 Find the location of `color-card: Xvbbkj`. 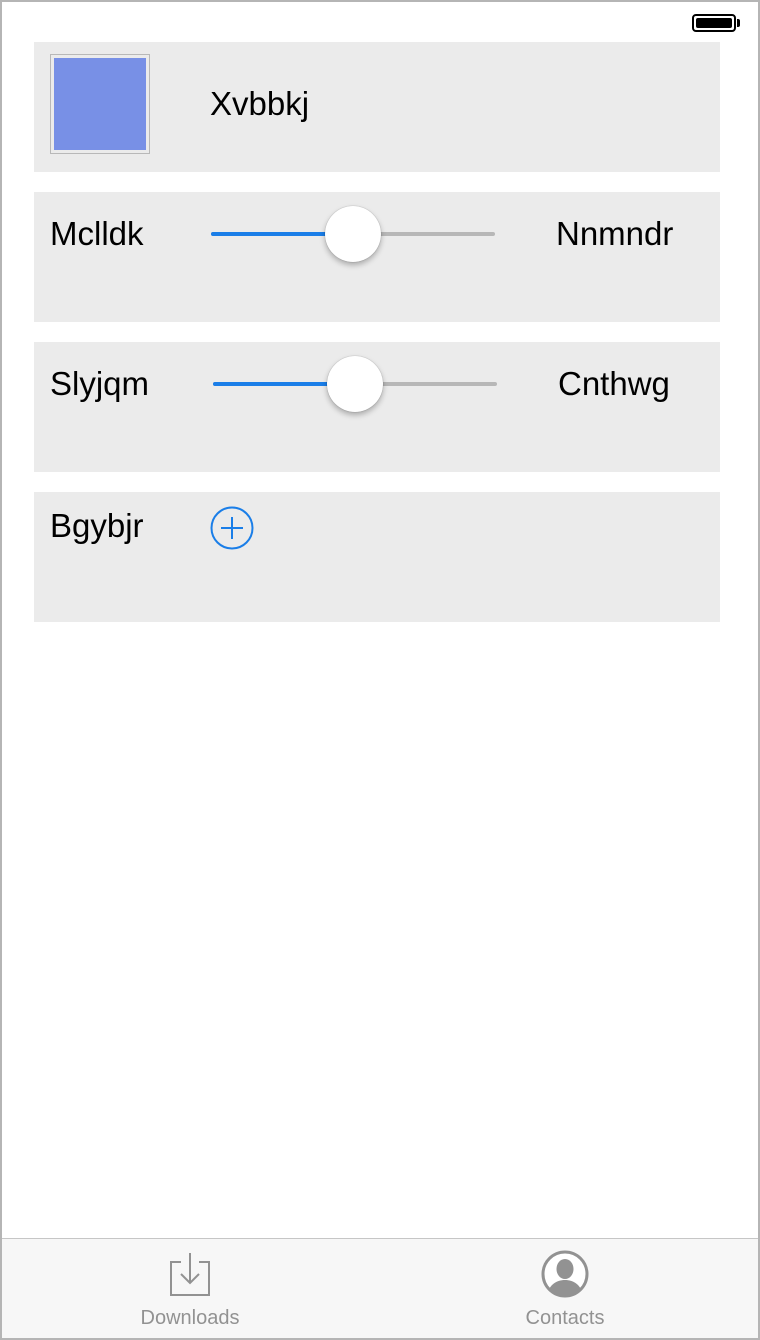

color-card: Xvbbkj is located at coordinates (377, 107).